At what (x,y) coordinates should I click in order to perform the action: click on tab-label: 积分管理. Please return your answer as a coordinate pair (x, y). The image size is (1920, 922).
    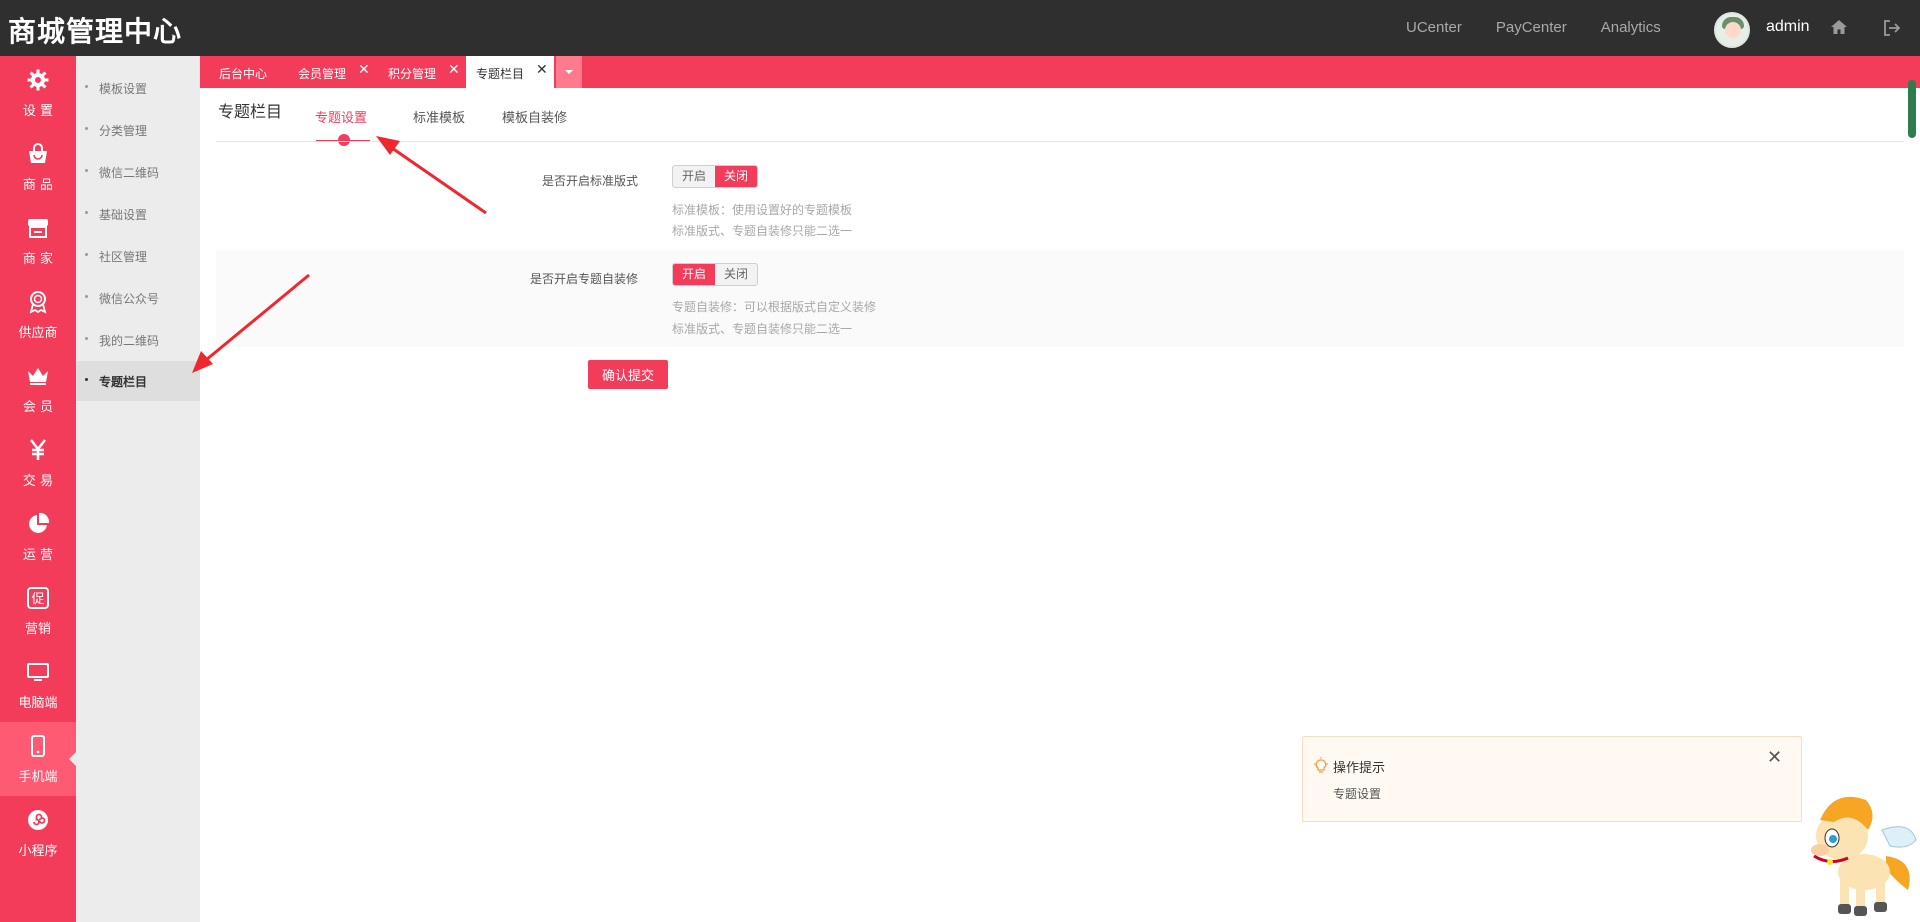
    Looking at the image, I should click on (412, 74).